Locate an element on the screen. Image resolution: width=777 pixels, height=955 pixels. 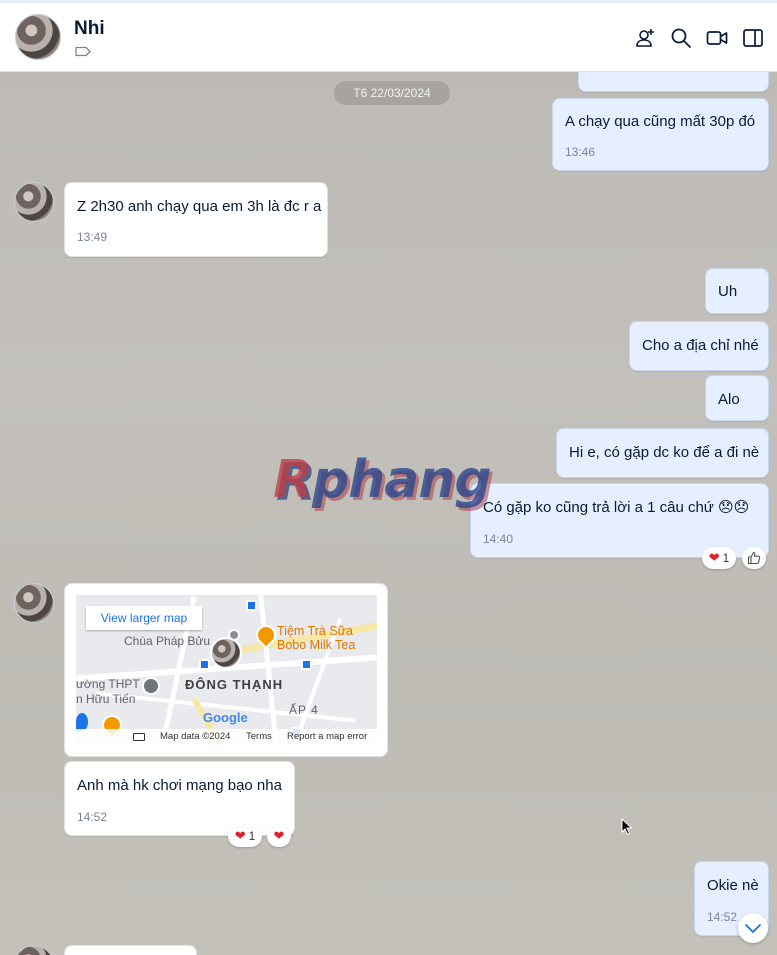
message-text: Hi e, có gặp dc ko để a đi nè is located at coordinates (664, 452).